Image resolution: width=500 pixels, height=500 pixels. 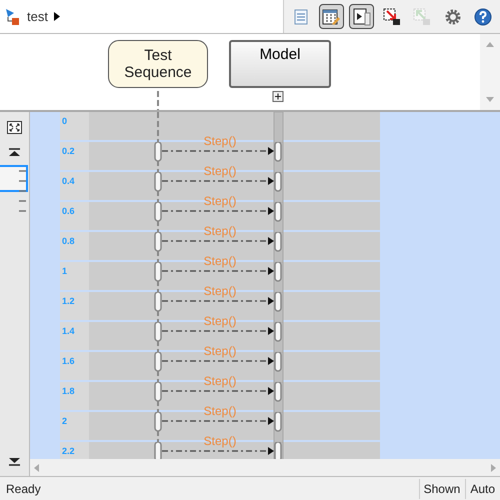 I want to click on document-icon, so click(x=301, y=16).